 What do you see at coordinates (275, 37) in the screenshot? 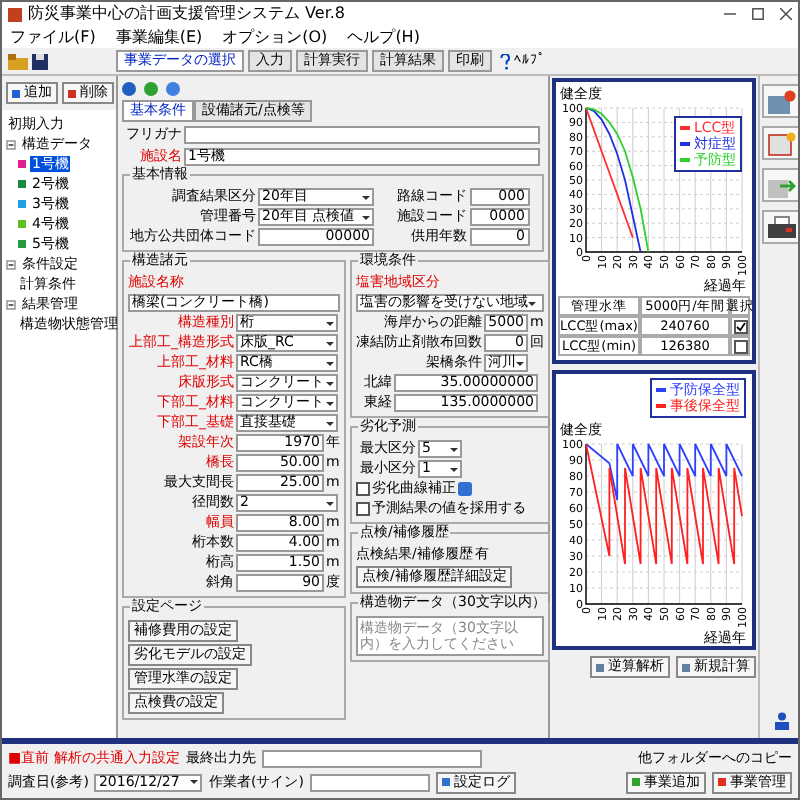
I see `menu-item: オプション(O)` at bounding box center [275, 37].